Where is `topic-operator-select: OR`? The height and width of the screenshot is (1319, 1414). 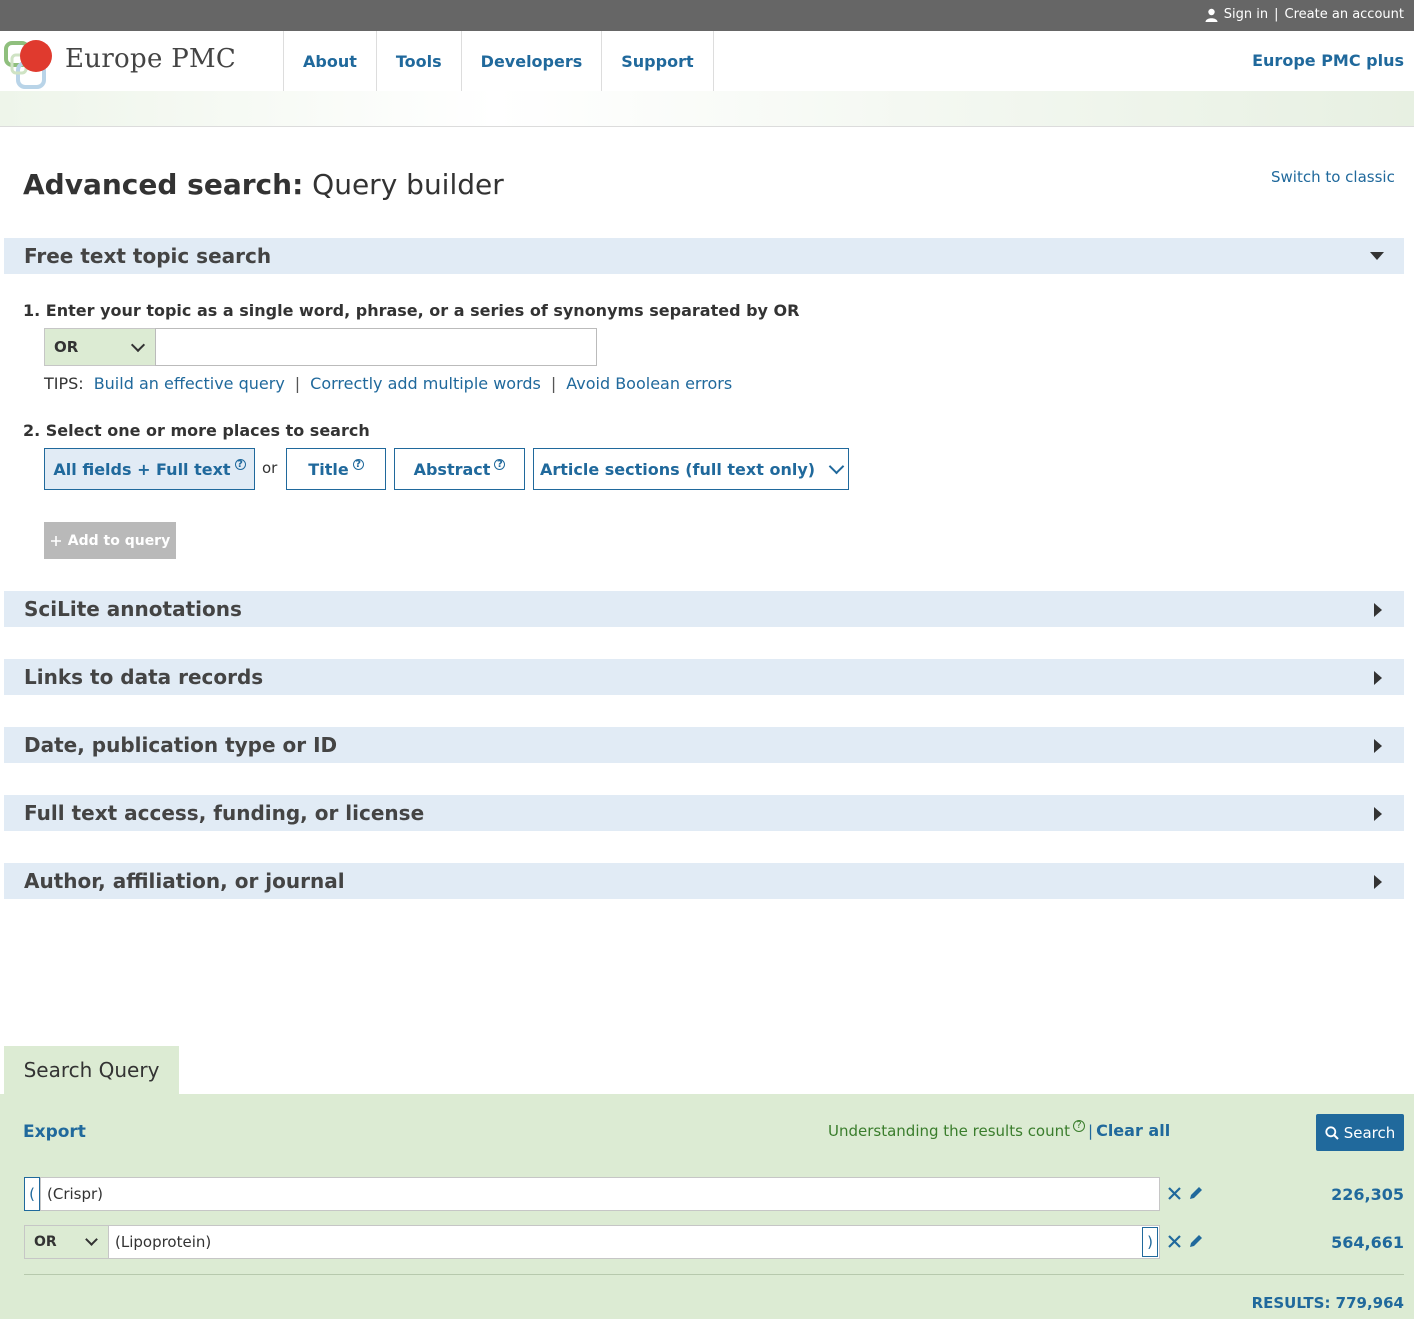 topic-operator-select: OR is located at coordinates (100, 347).